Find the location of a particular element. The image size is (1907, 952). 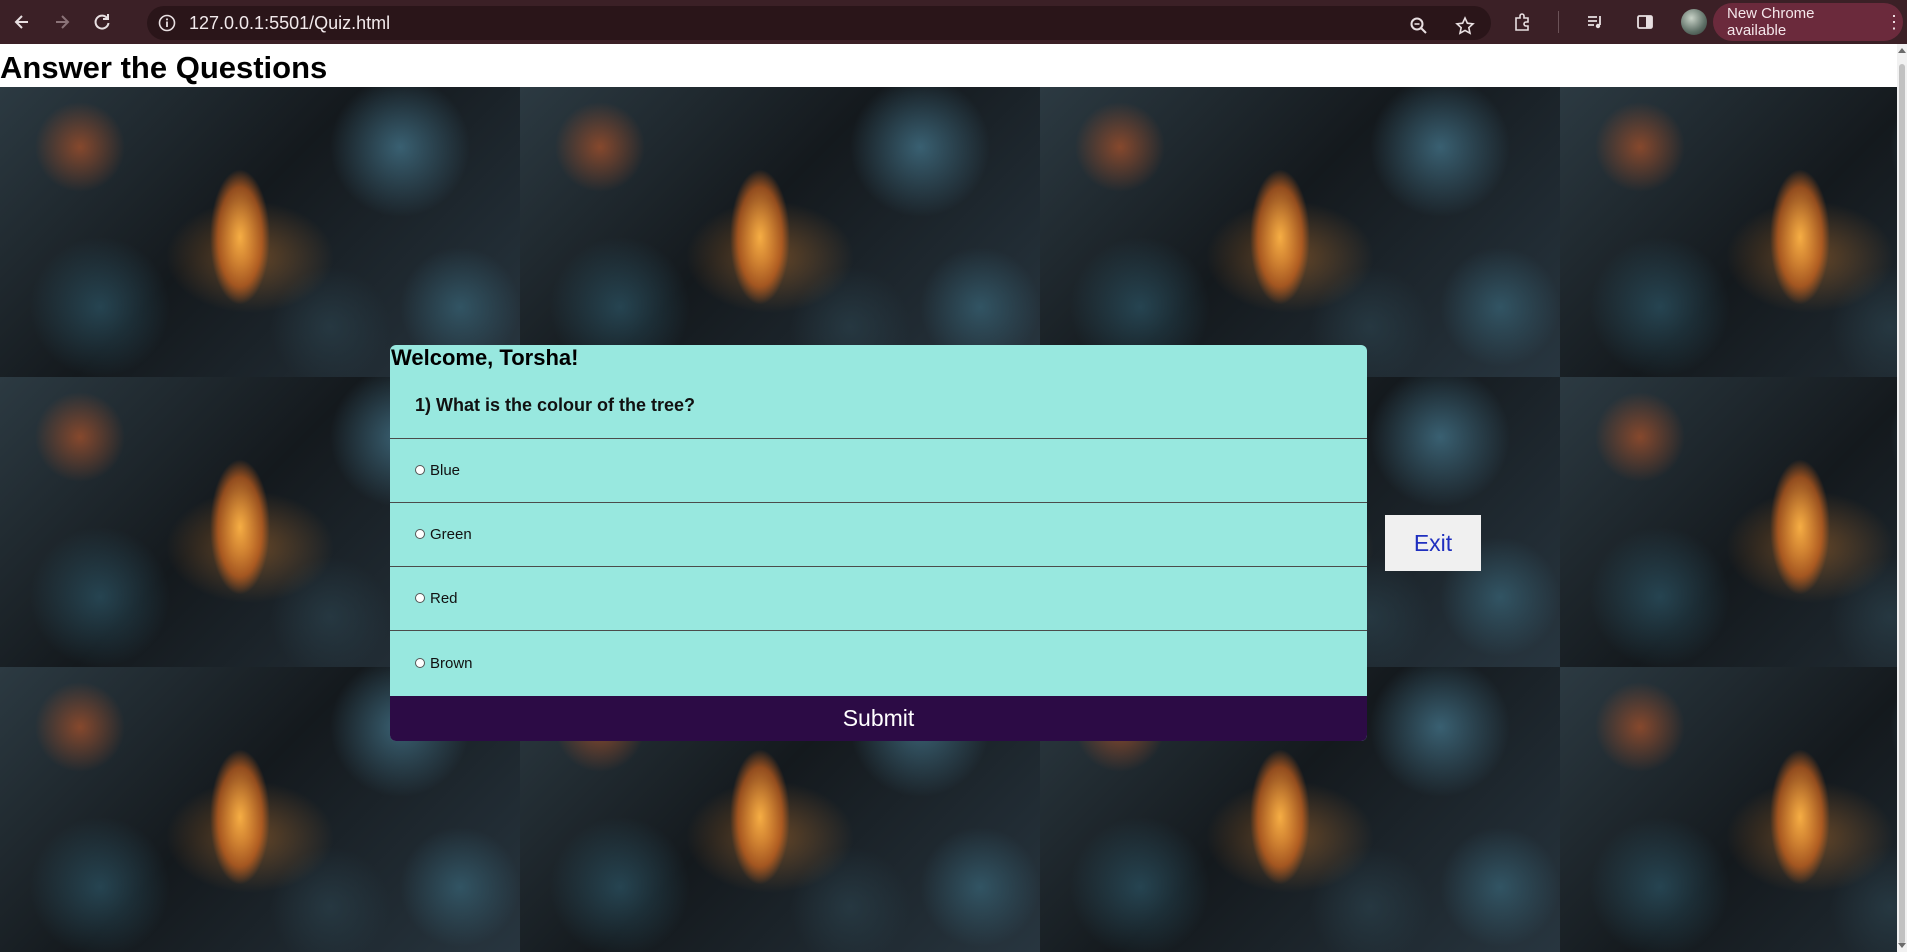

option-label: Green is located at coordinates (451, 534).